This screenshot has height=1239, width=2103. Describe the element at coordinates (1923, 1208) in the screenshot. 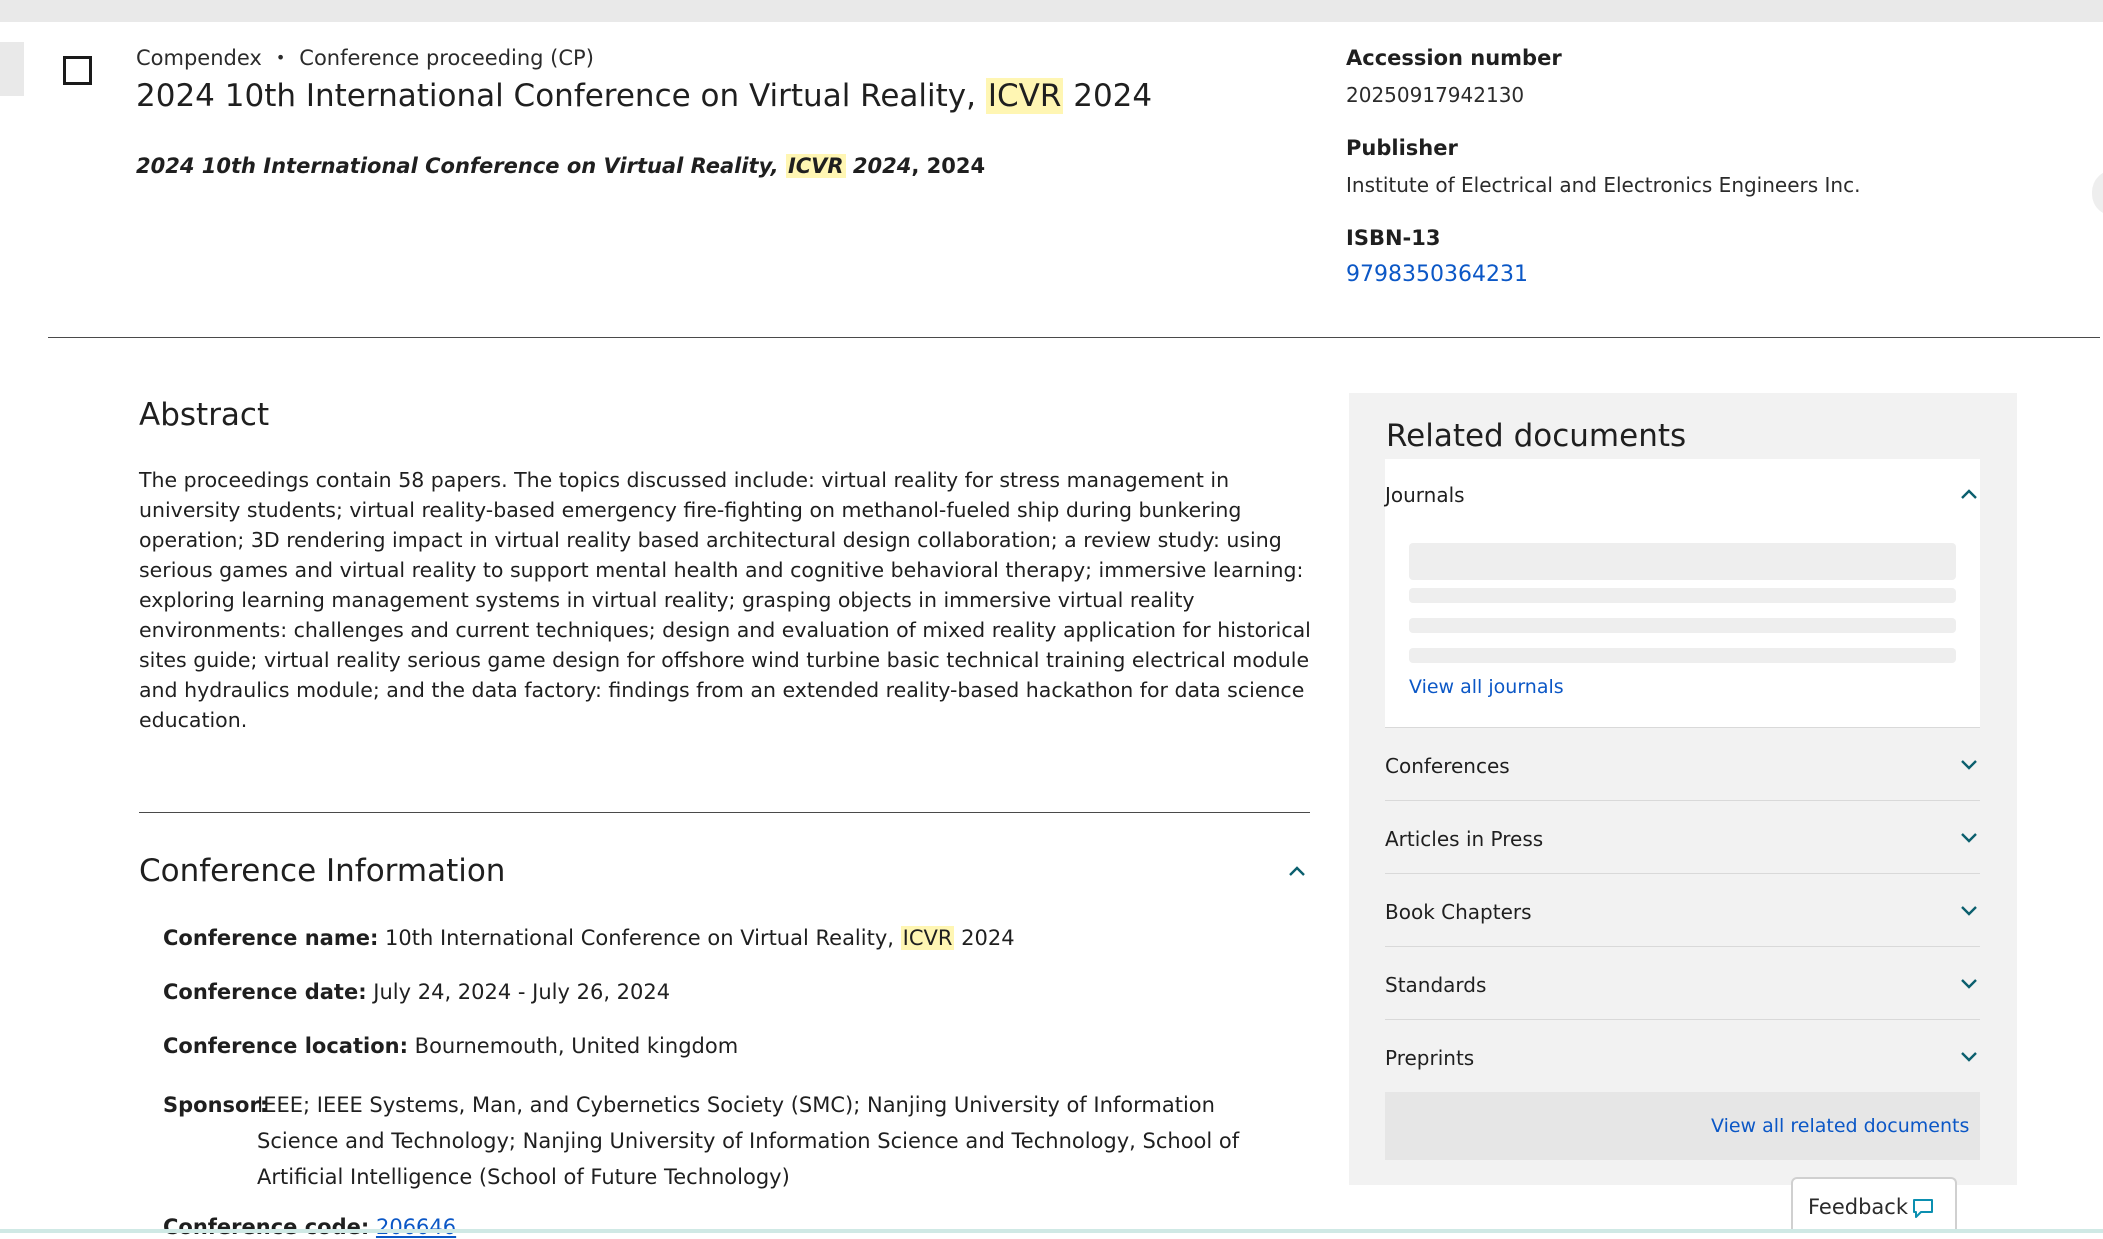

I see `chat-bubble-icon` at that location.